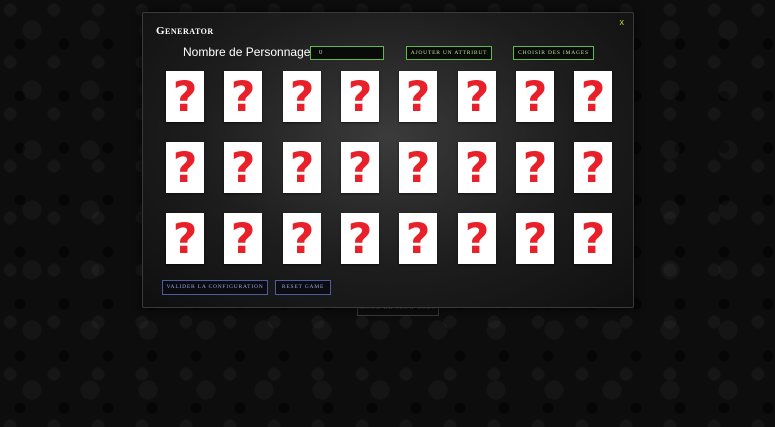  I want to click on character-count-label: Nombre de Personnages :, so click(253, 52).